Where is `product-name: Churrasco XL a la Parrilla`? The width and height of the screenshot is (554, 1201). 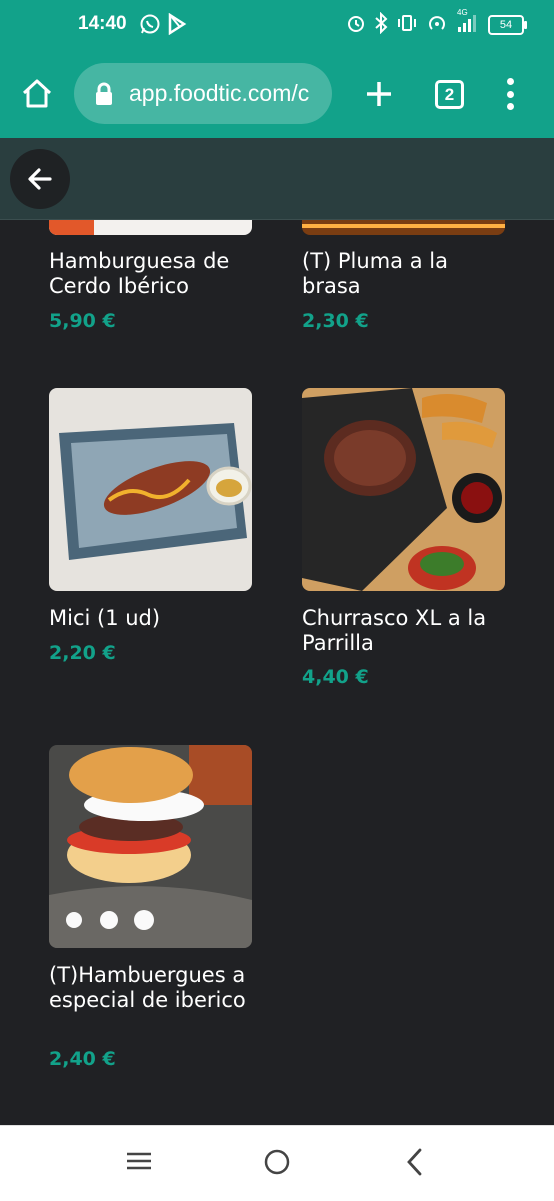 product-name: Churrasco XL a la Parrilla is located at coordinates (407, 631).